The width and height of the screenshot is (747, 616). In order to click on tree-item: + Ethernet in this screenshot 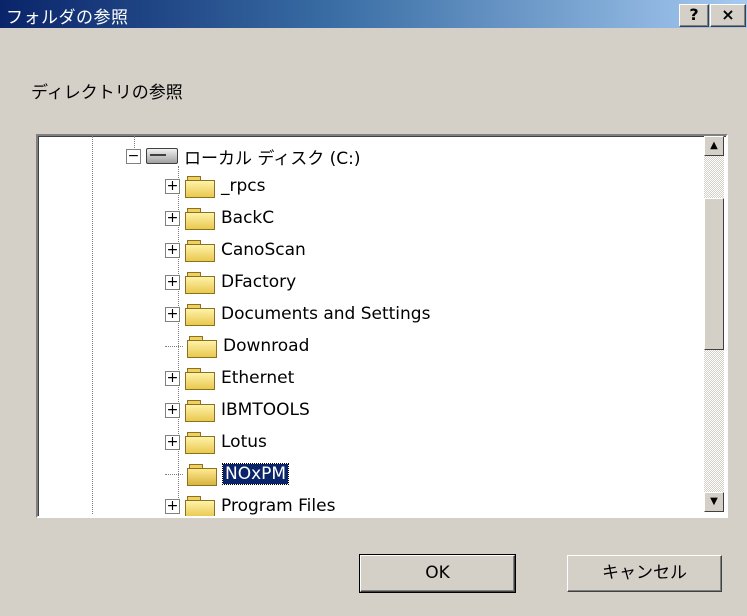, I will do `click(229, 378)`.